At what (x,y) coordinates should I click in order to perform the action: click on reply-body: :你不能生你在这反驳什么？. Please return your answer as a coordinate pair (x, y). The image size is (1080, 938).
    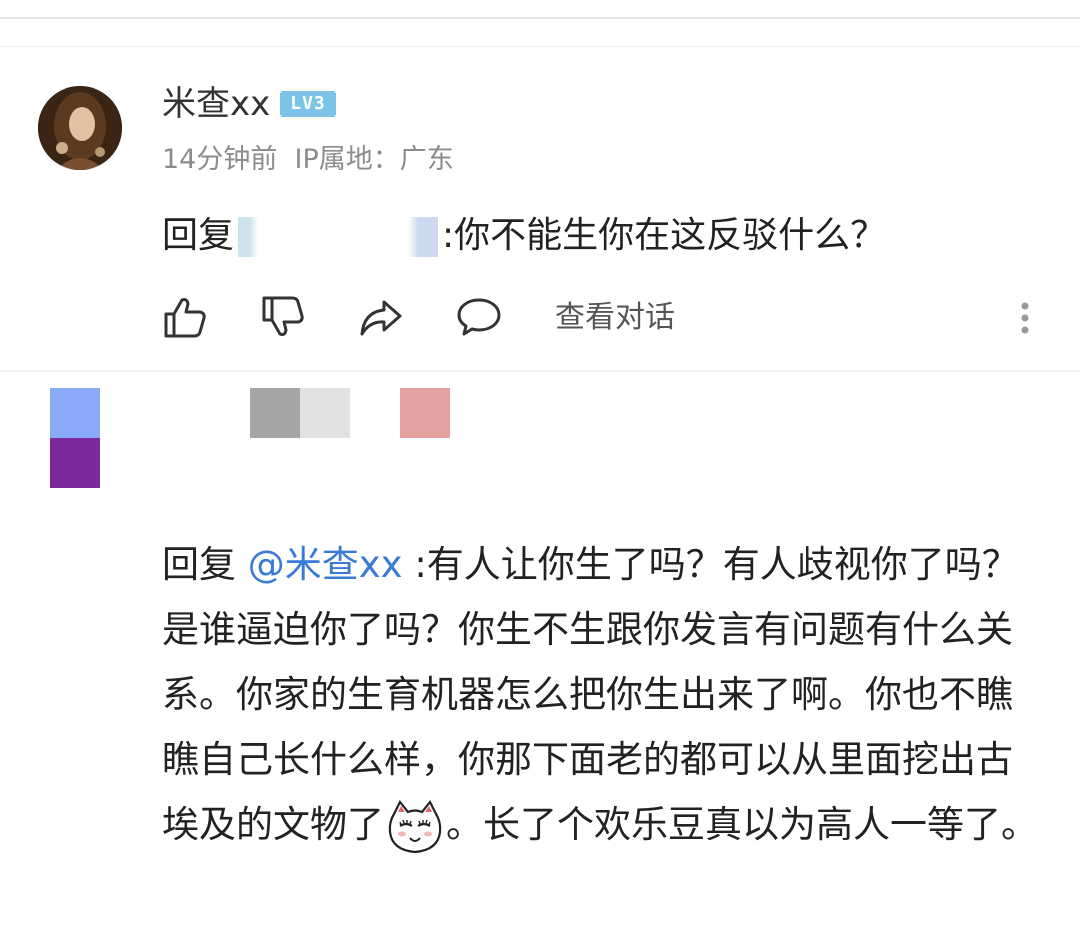
    Looking at the image, I should click on (664, 235).